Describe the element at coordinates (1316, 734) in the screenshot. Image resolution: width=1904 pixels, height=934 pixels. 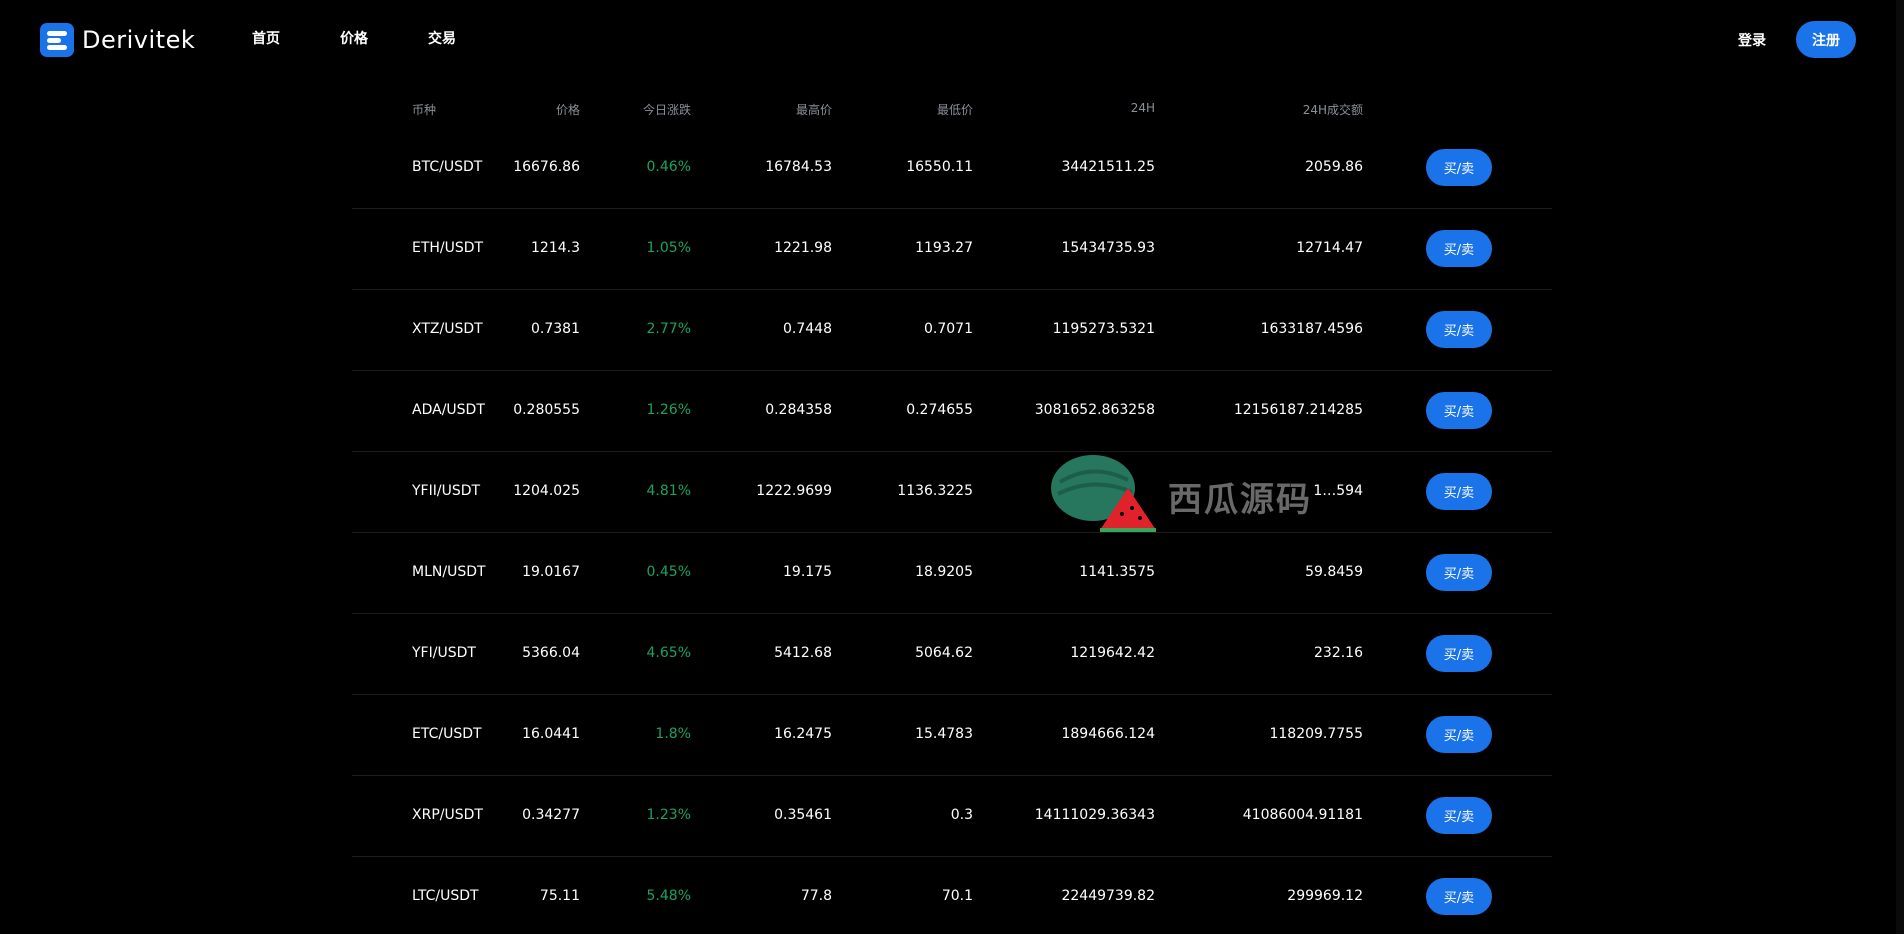
I see `amount24h-cell: 118209.7755` at that location.